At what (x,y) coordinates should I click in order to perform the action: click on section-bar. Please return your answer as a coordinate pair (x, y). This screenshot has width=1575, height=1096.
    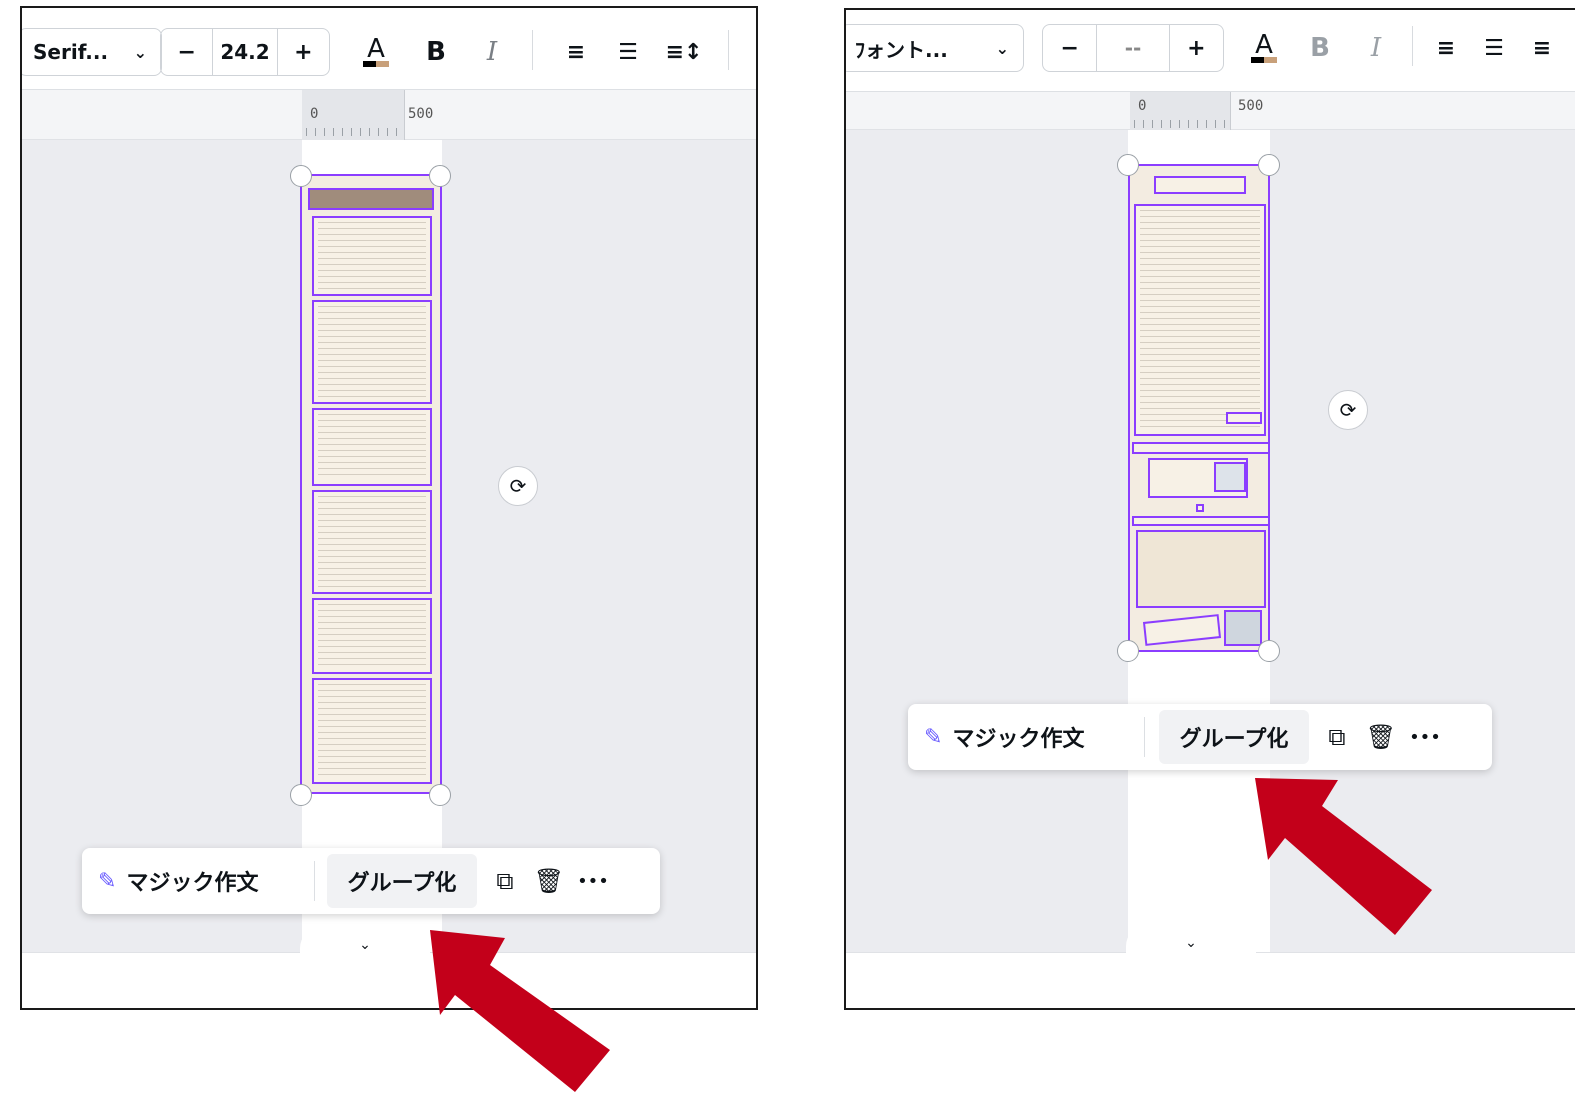
    Looking at the image, I should click on (1201, 448).